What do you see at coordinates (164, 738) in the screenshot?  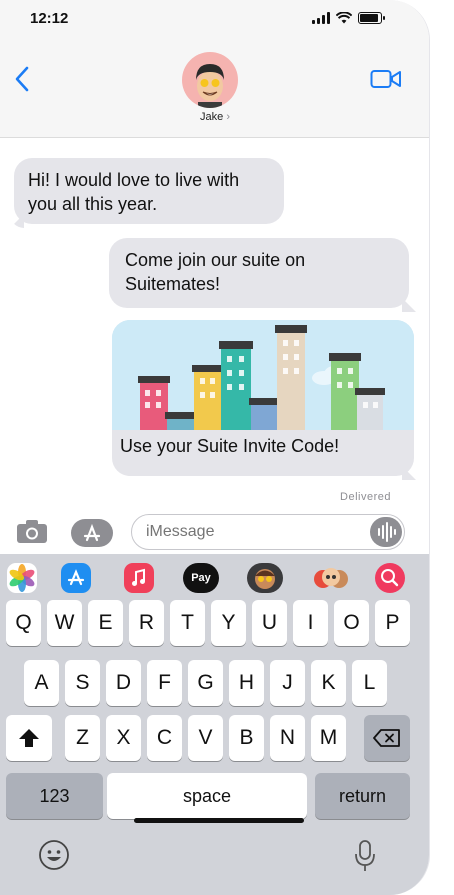 I see `key-c: C` at bounding box center [164, 738].